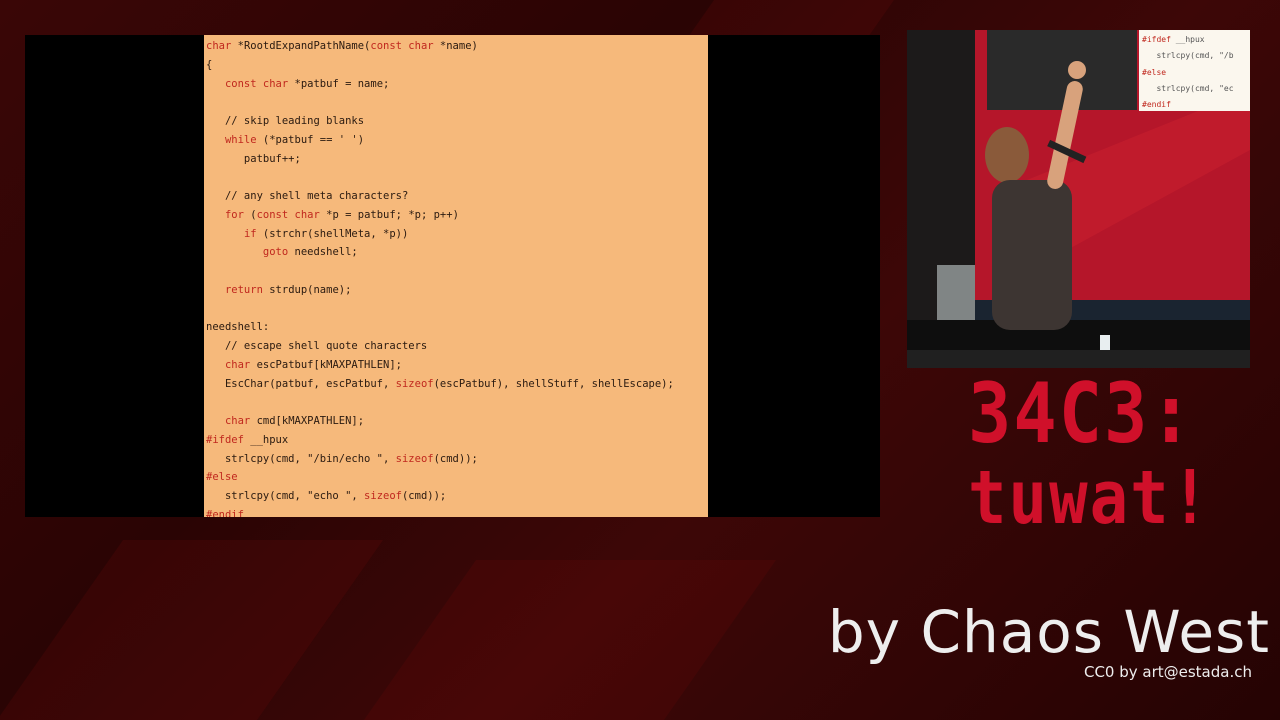 This screenshot has height=720, width=1280. What do you see at coordinates (389, 214) in the screenshot?
I see `code-text: *p = patbuf; *p; p++)` at bounding box center [389, 214].